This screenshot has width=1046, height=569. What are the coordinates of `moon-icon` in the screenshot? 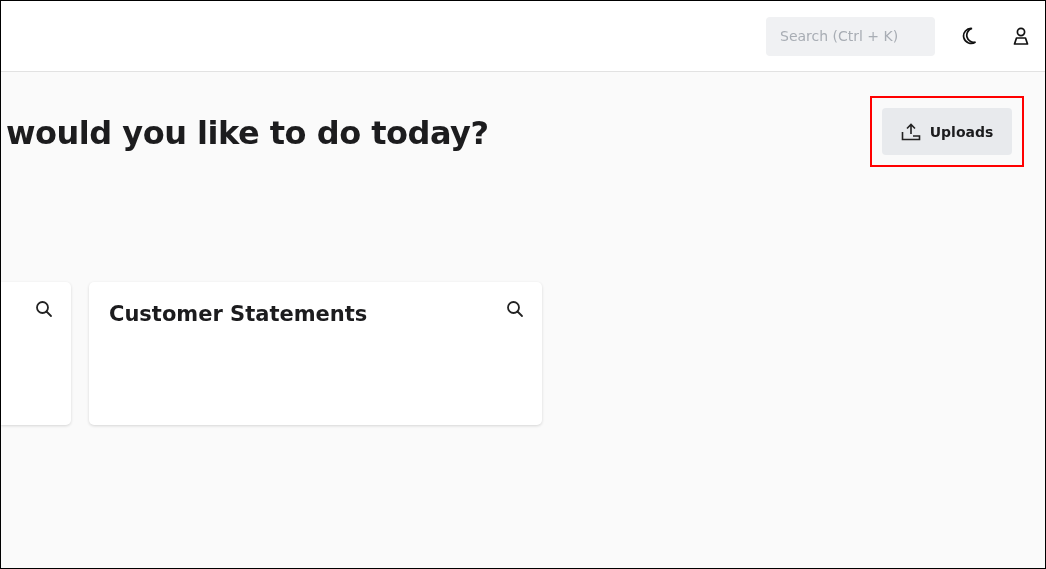 It's located at (969, 36).